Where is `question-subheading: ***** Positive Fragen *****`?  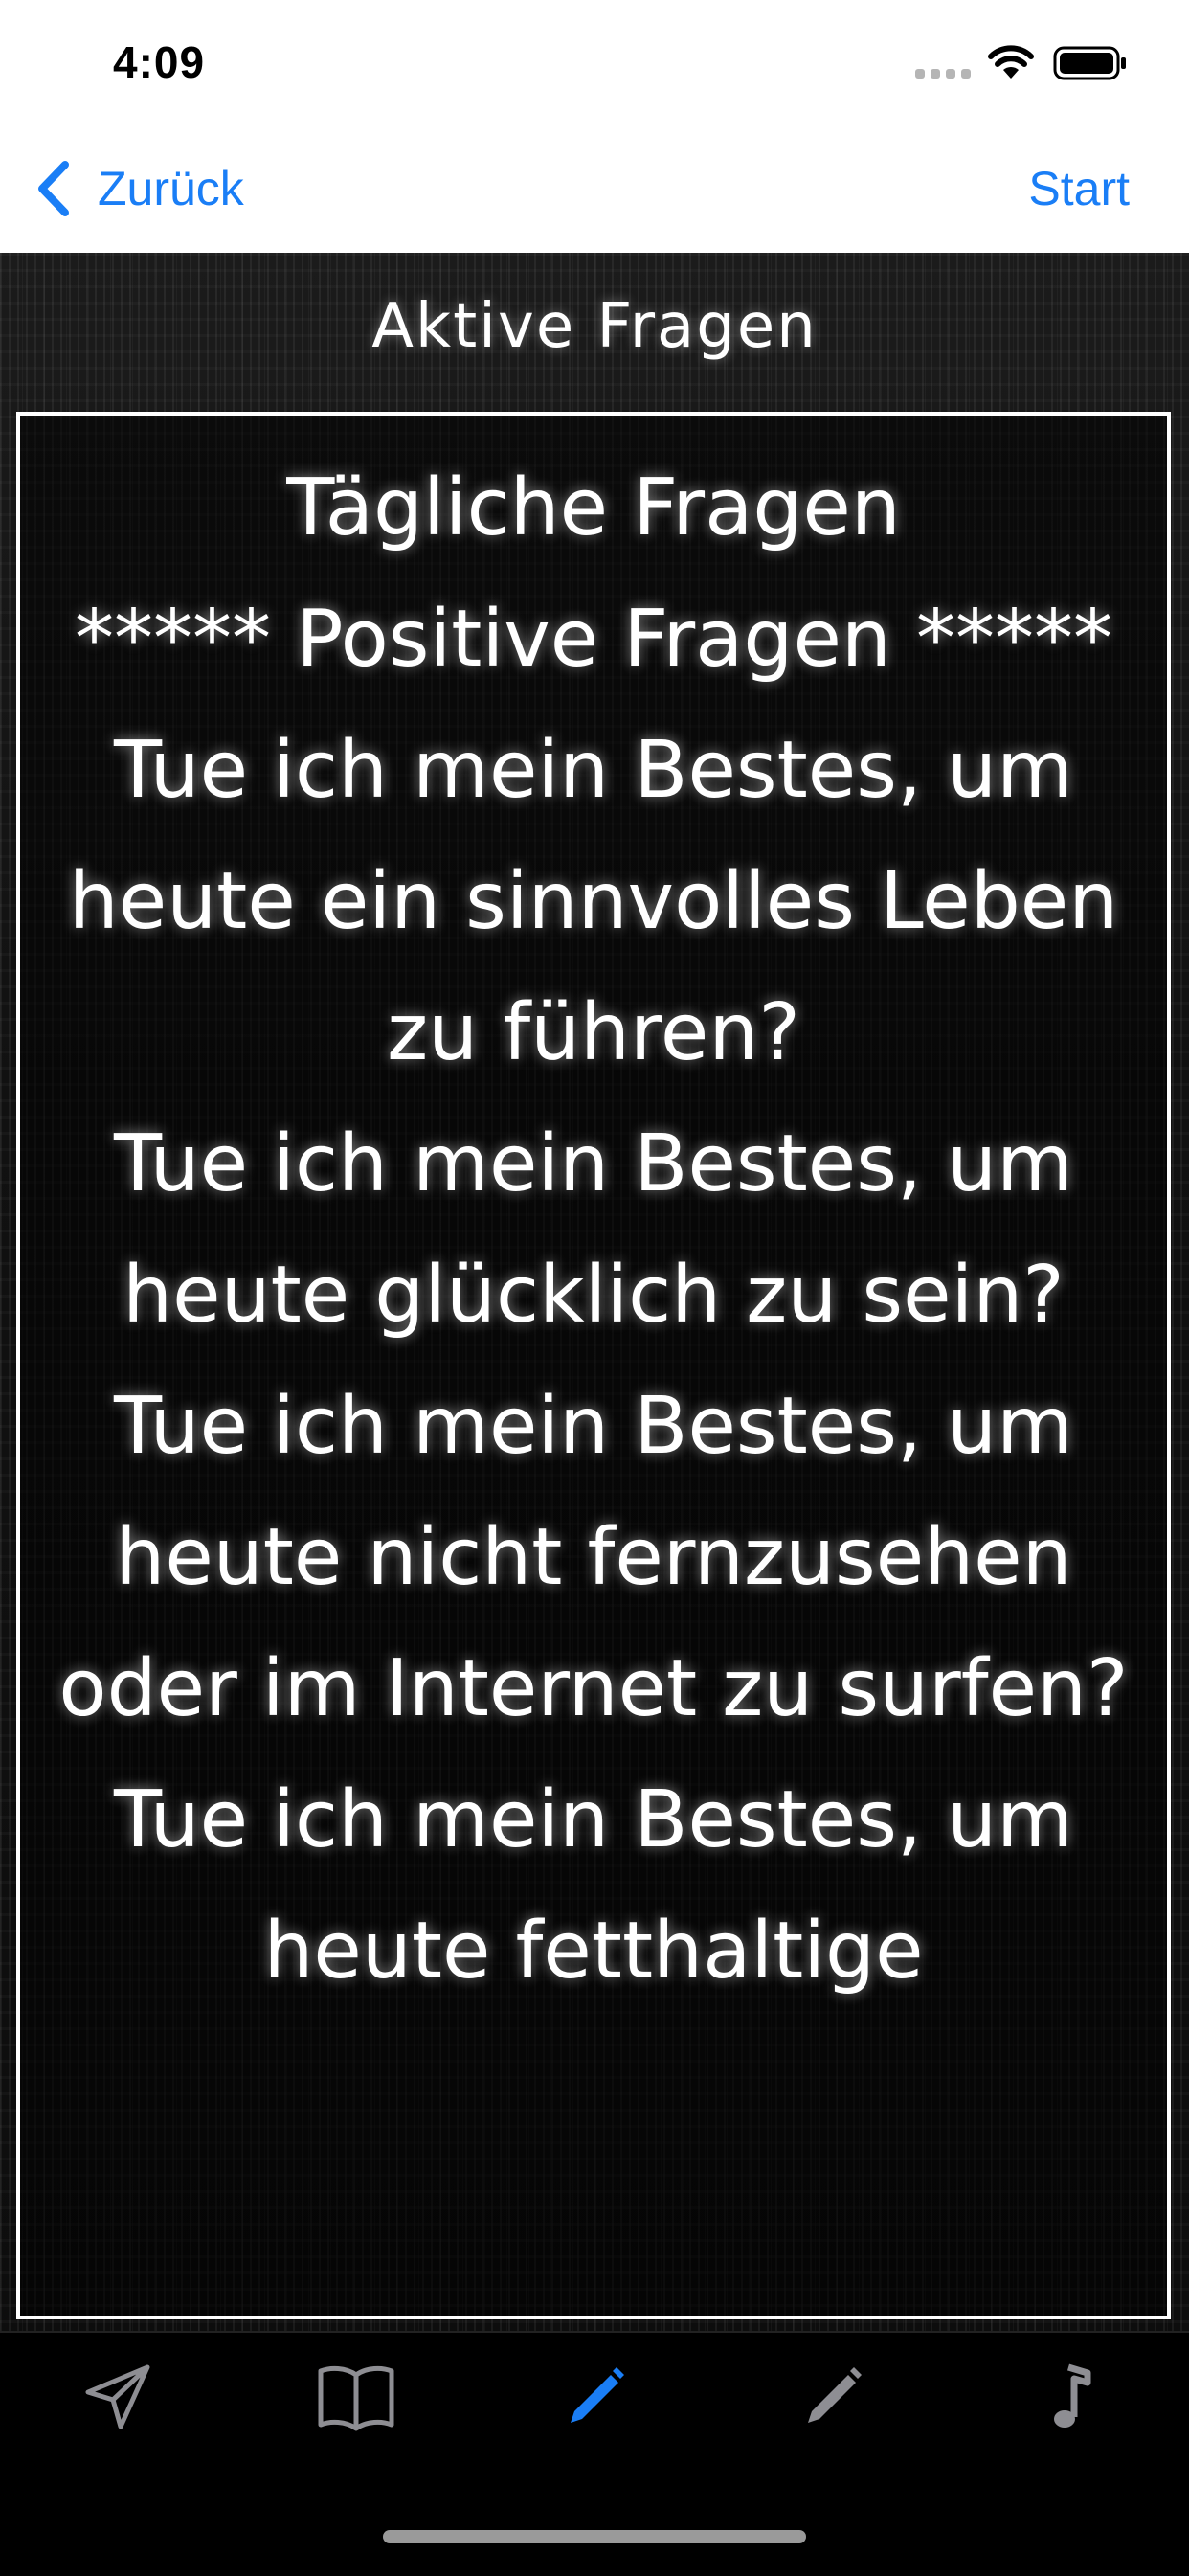
question-subheading: ***** Positive Fragen ***** is located at coordinates (593, 639).